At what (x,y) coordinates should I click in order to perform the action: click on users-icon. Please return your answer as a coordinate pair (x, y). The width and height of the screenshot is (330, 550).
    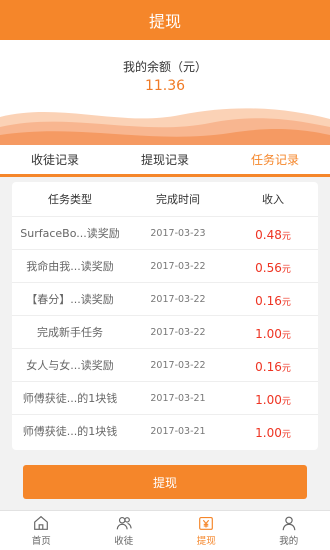
    Looking at the image, I should click on (124, 523).